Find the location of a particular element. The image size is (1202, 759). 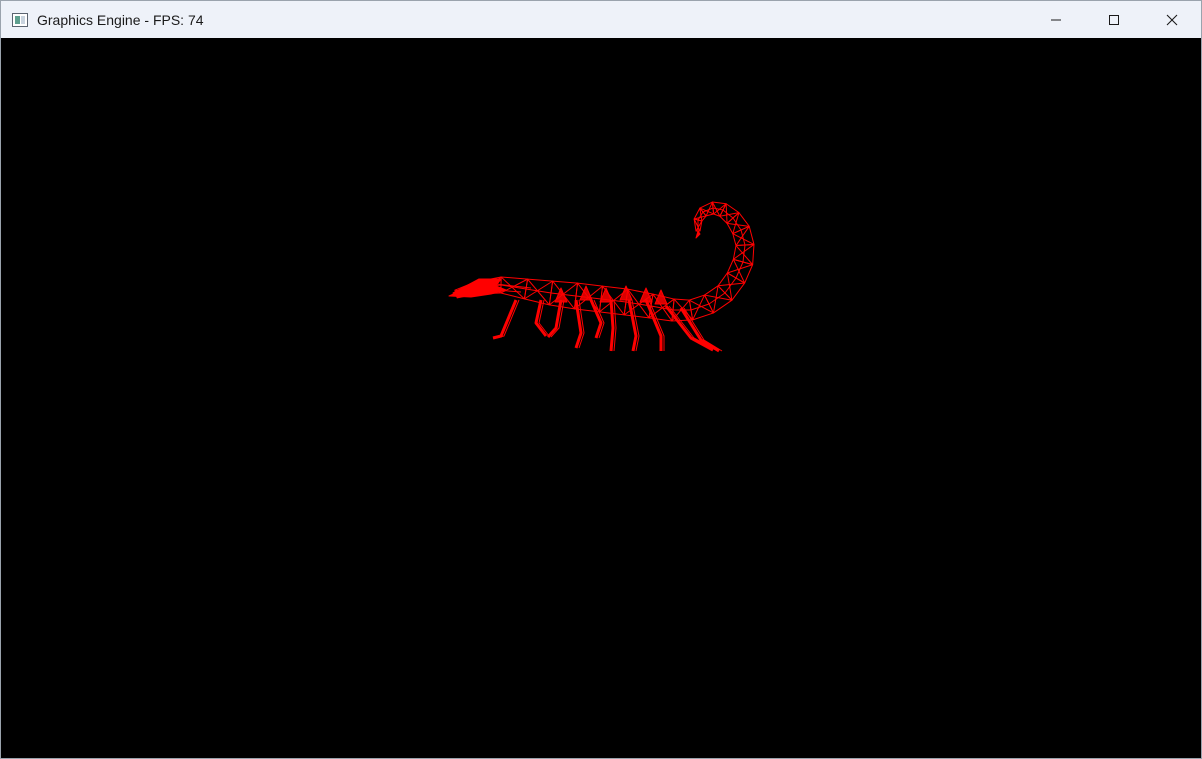

close-icon is located at coordinates (1172, 19).